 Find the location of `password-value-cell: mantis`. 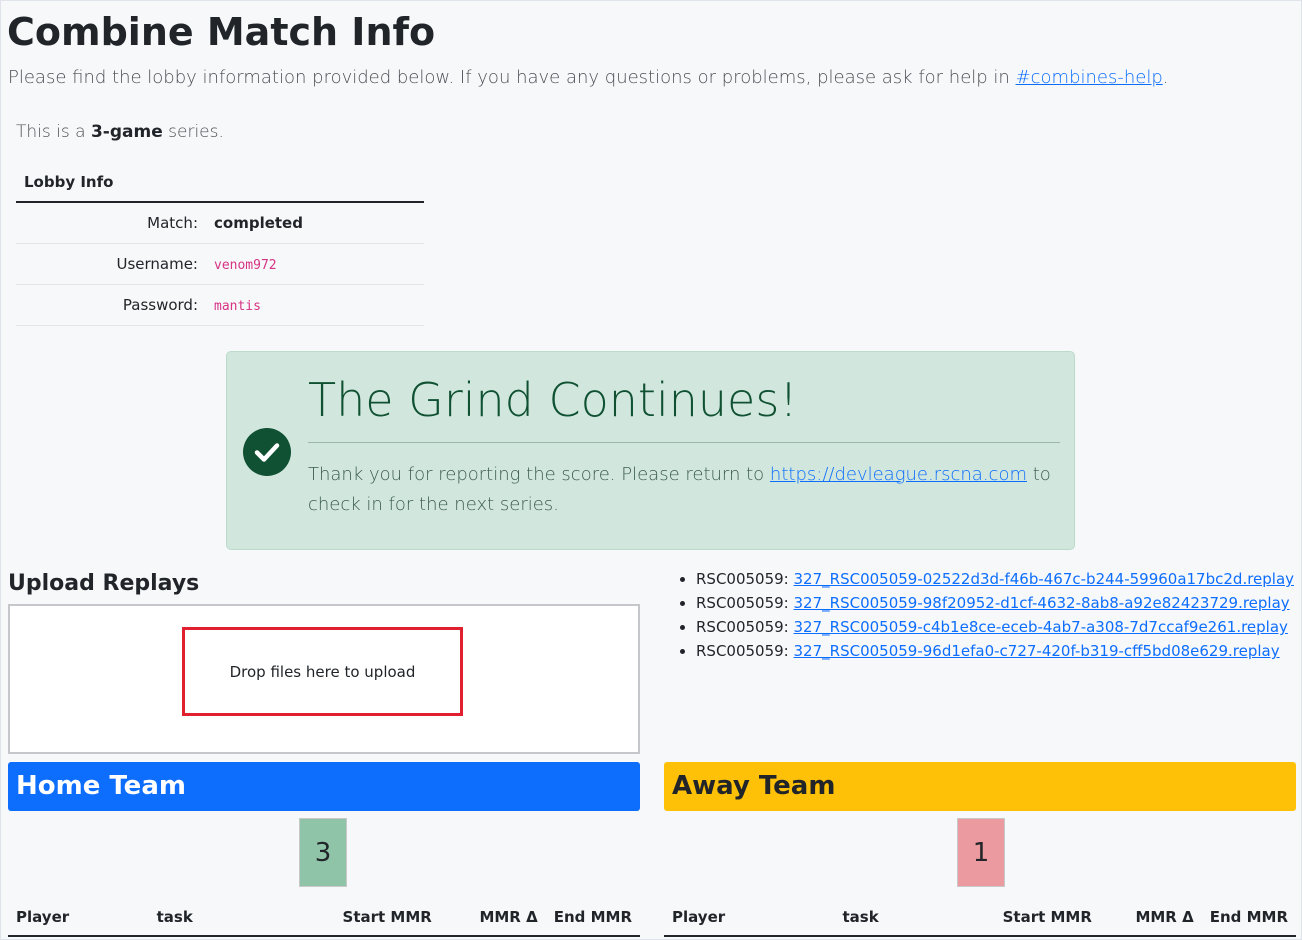

password-value-cell: mantis is located at coordinates (315, 305).